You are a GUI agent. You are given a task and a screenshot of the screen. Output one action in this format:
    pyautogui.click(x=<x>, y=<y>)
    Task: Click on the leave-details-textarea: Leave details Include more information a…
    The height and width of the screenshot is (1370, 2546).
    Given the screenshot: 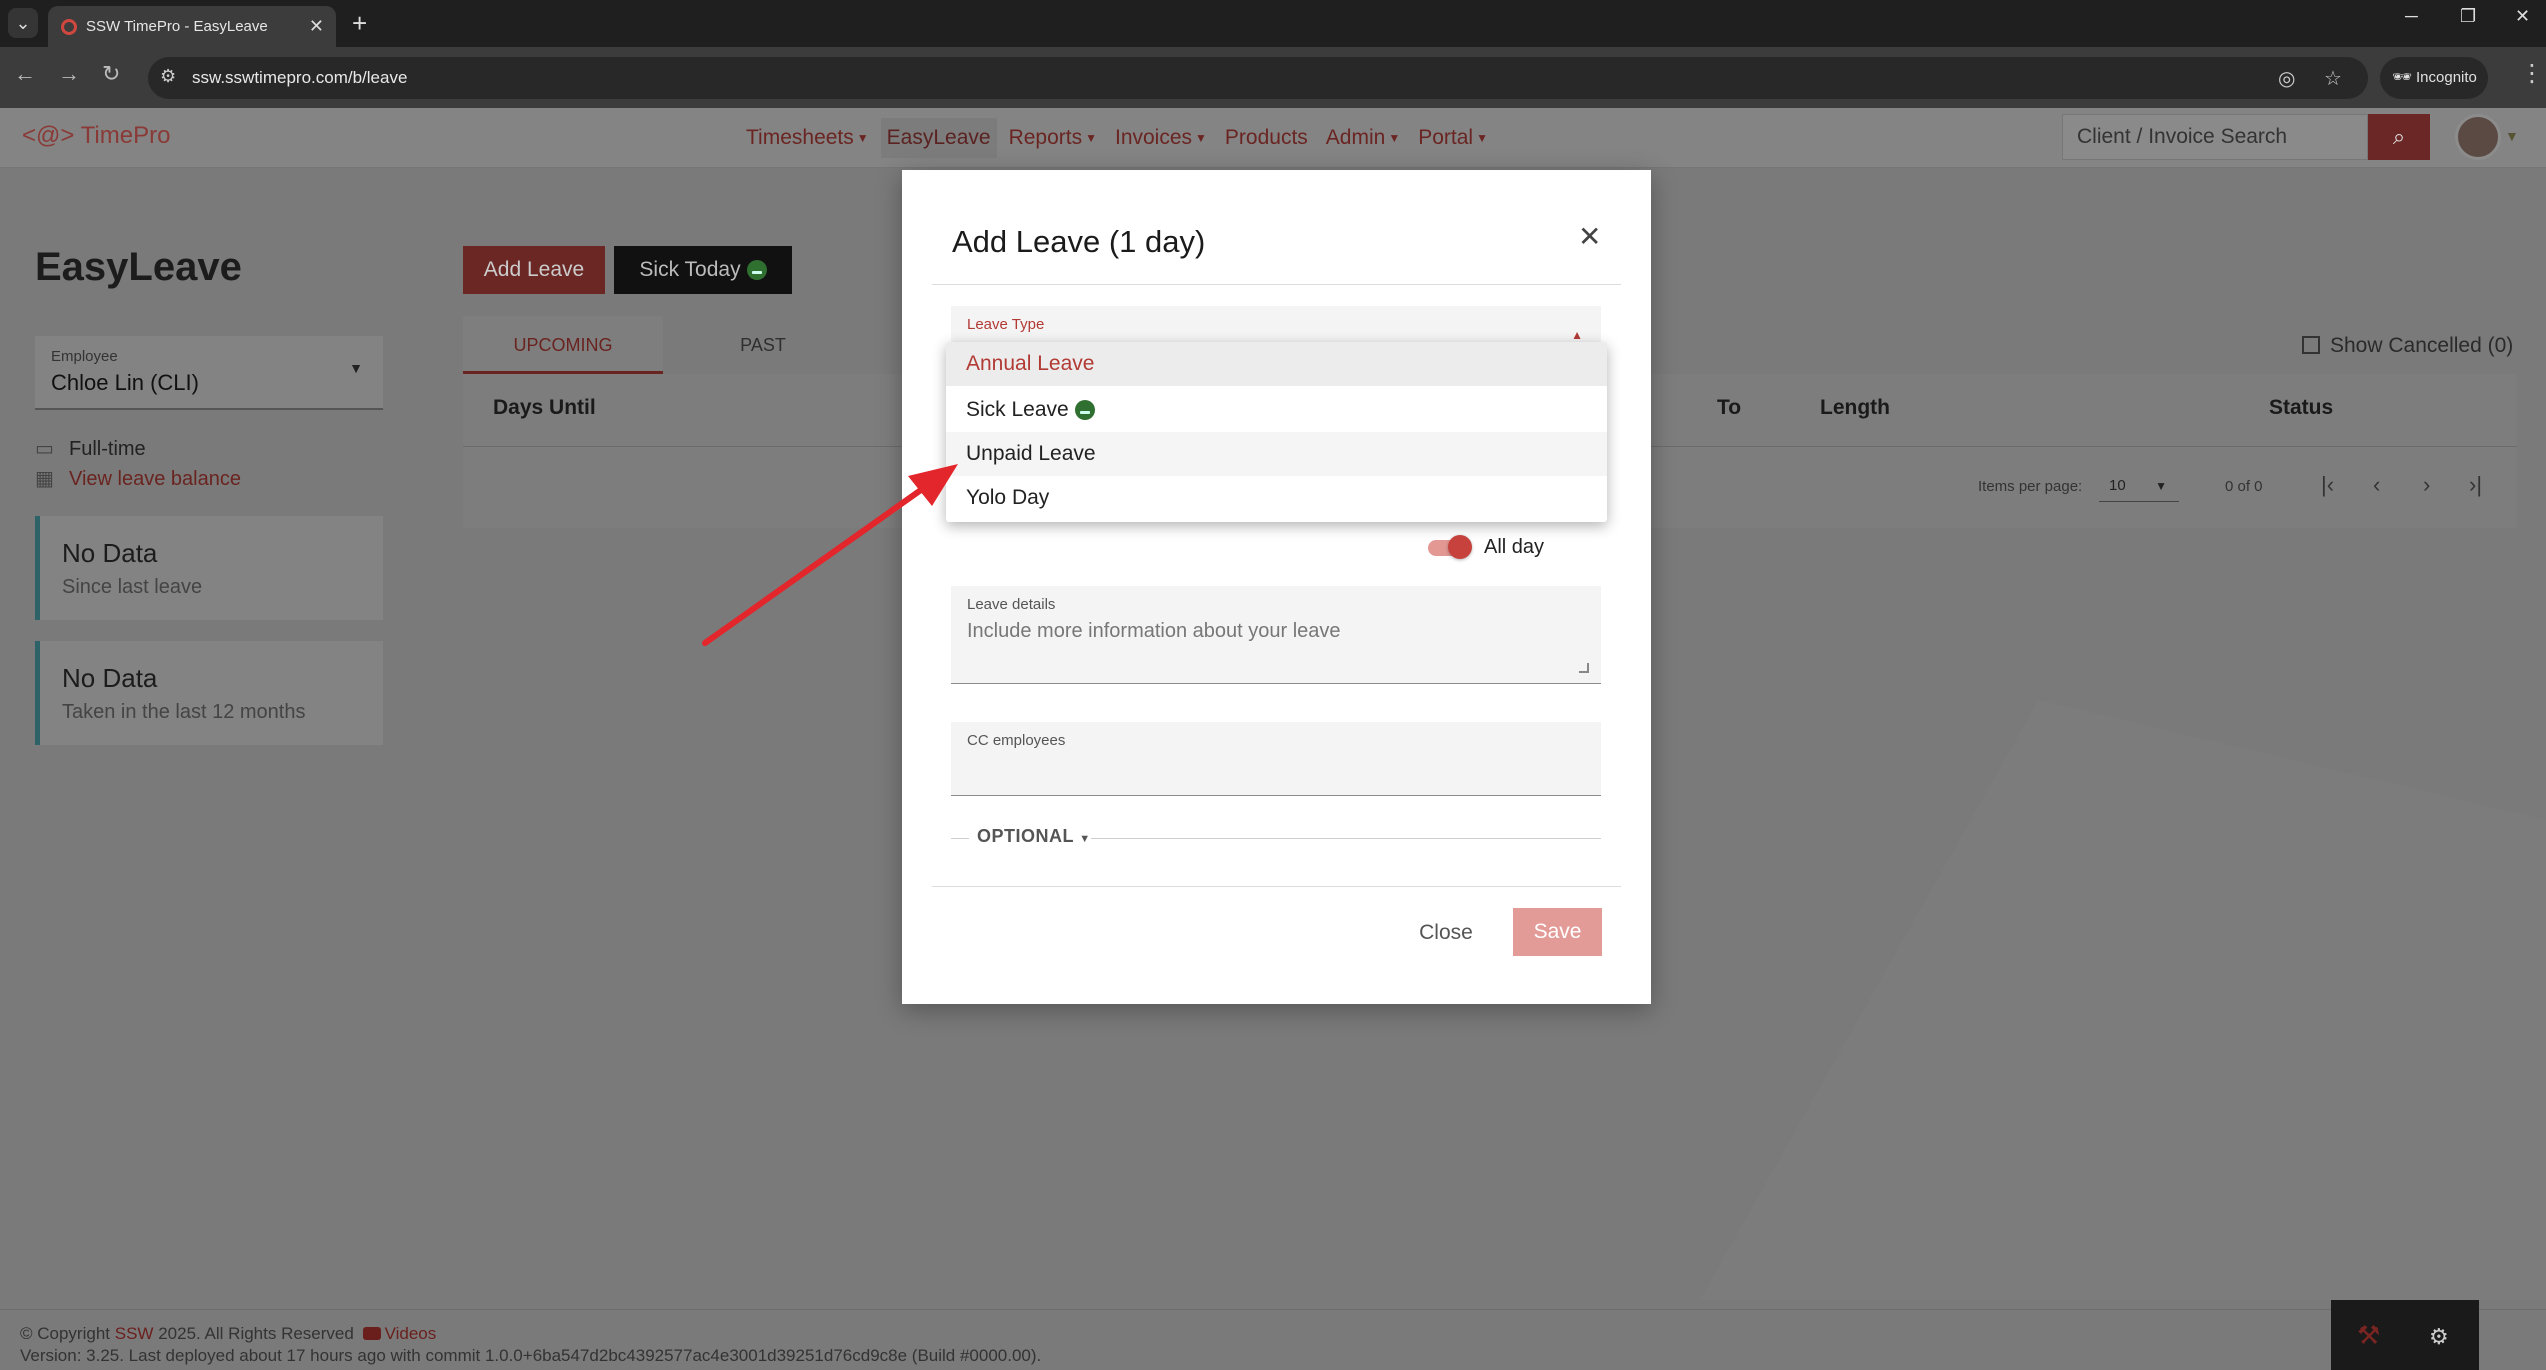 What is the action you would take?
    pyautogui.click(x=1276, y=635)
    